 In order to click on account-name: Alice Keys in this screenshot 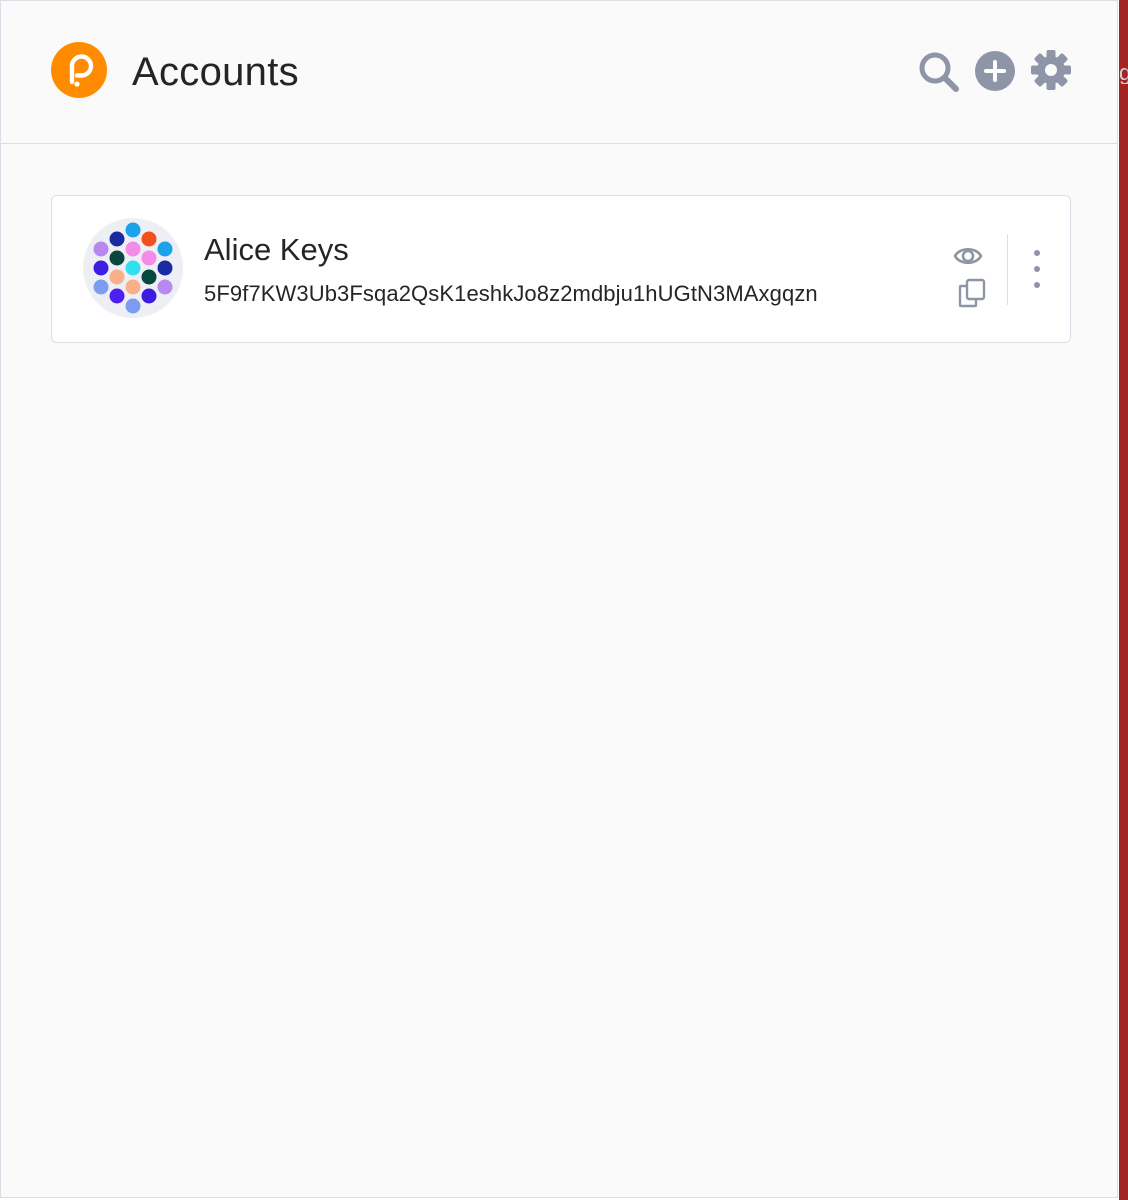, I will do `click(276, 249)`.